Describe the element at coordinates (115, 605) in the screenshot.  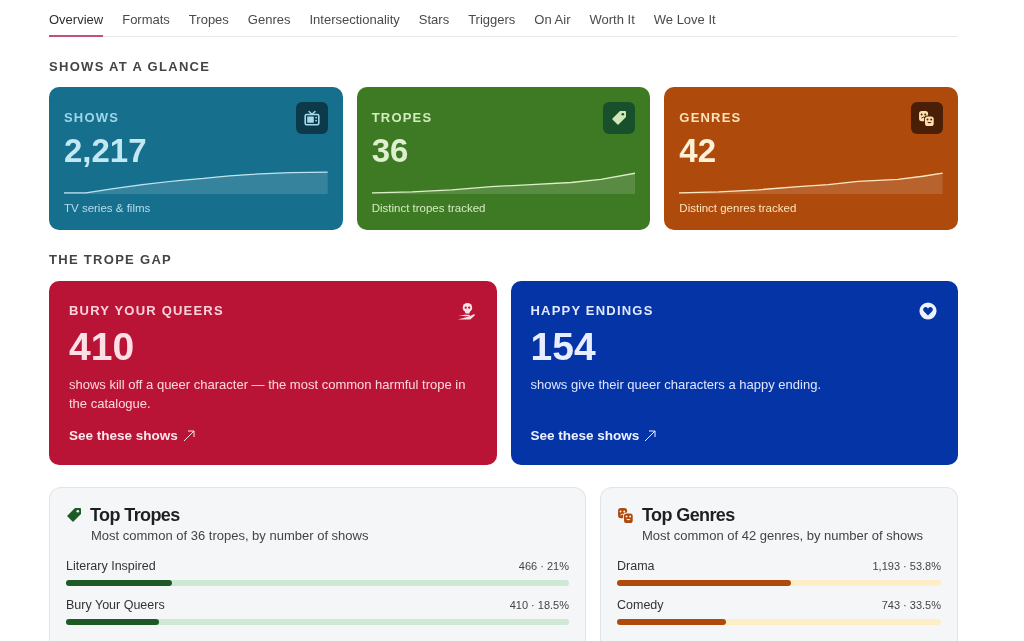
I see `row-label: Bury Your Queers` at that location.